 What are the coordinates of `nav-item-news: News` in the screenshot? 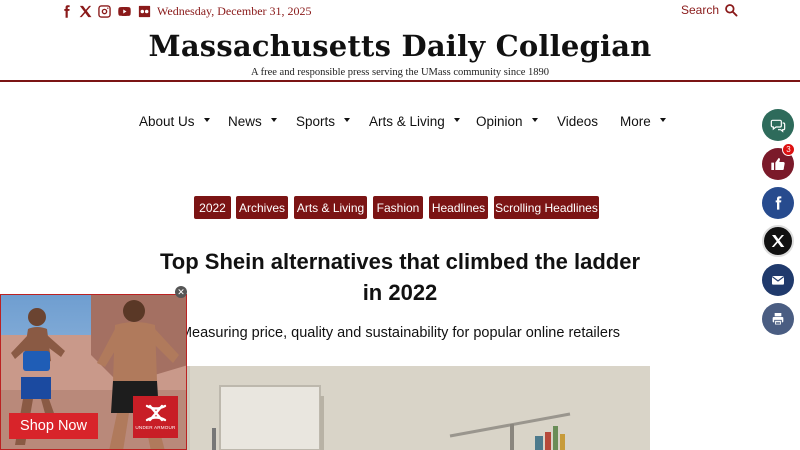 It's located at (252, 121).